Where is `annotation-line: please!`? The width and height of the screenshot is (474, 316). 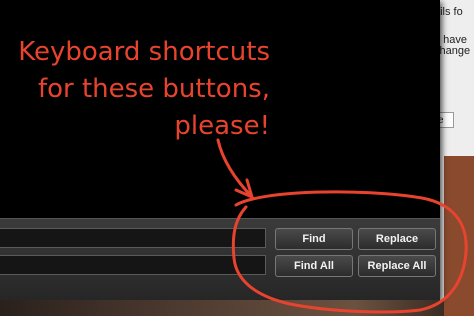 annotation-line: please! is located at coordinates (222, 126).